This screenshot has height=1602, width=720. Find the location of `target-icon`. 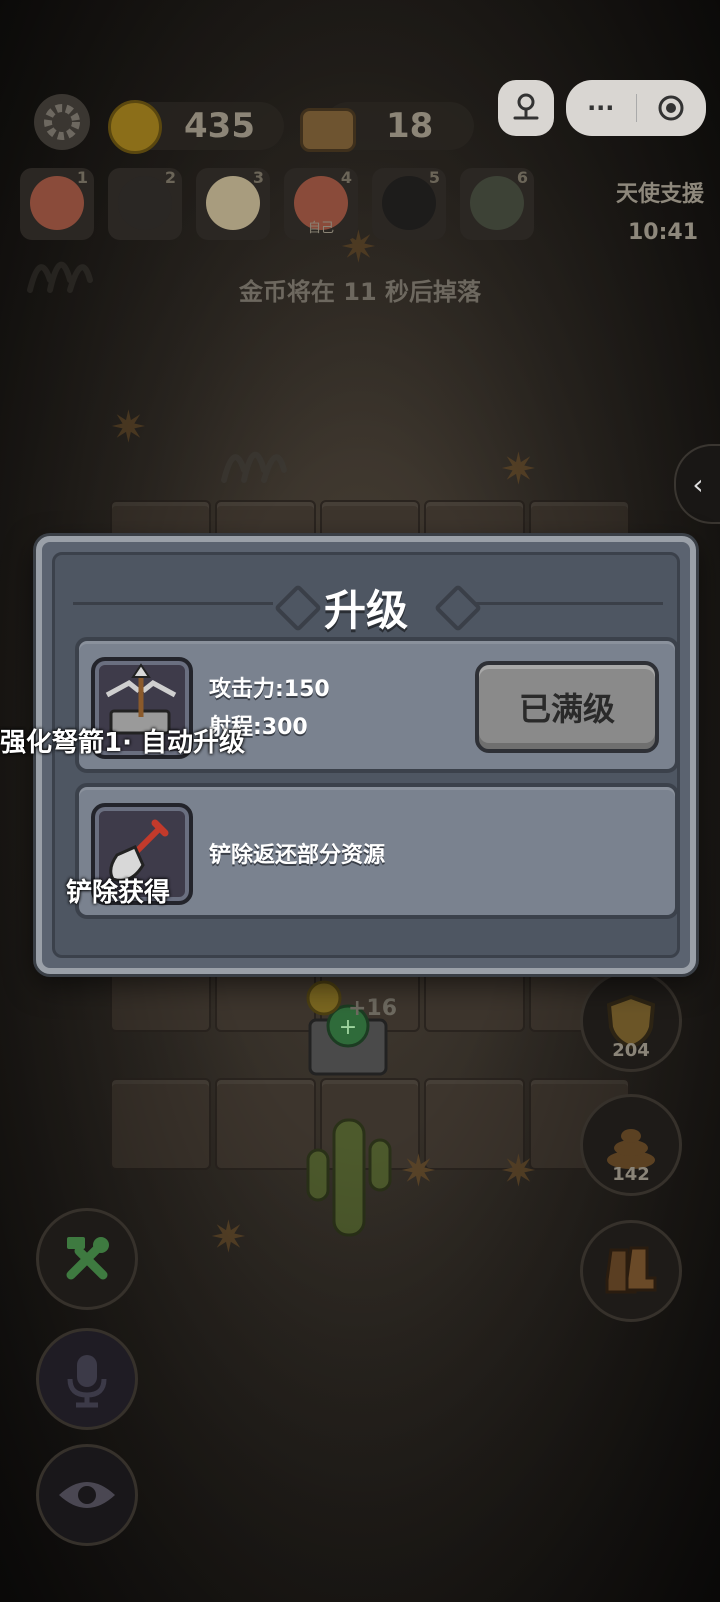

target-icon is located at coordinates (671, 108).